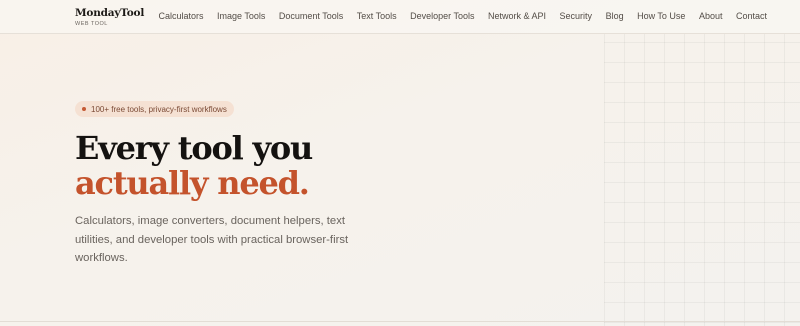 This screenshot has height=326, width=800. Describe the element at coordinates (751, 16) in the screenshot. I see `nav-contact: Contact` at that location.